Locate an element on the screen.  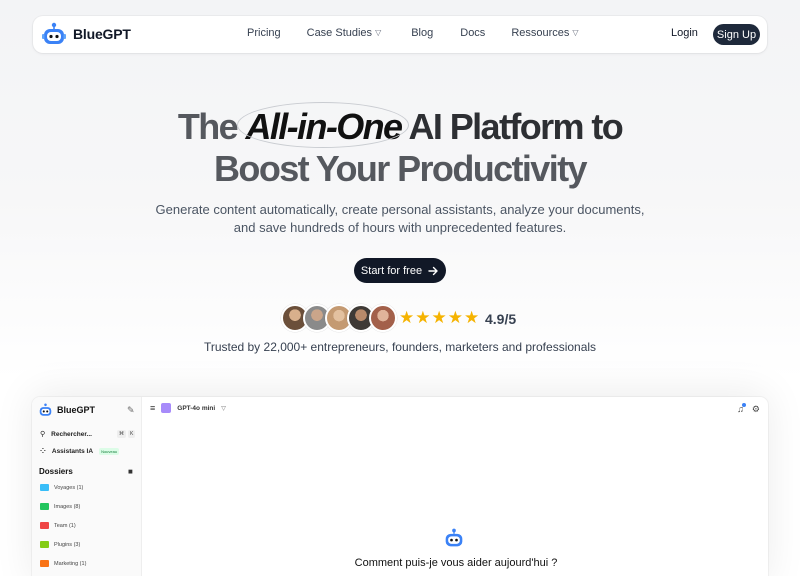
menu-icon: ≡ is located at coordinates (152, 408).